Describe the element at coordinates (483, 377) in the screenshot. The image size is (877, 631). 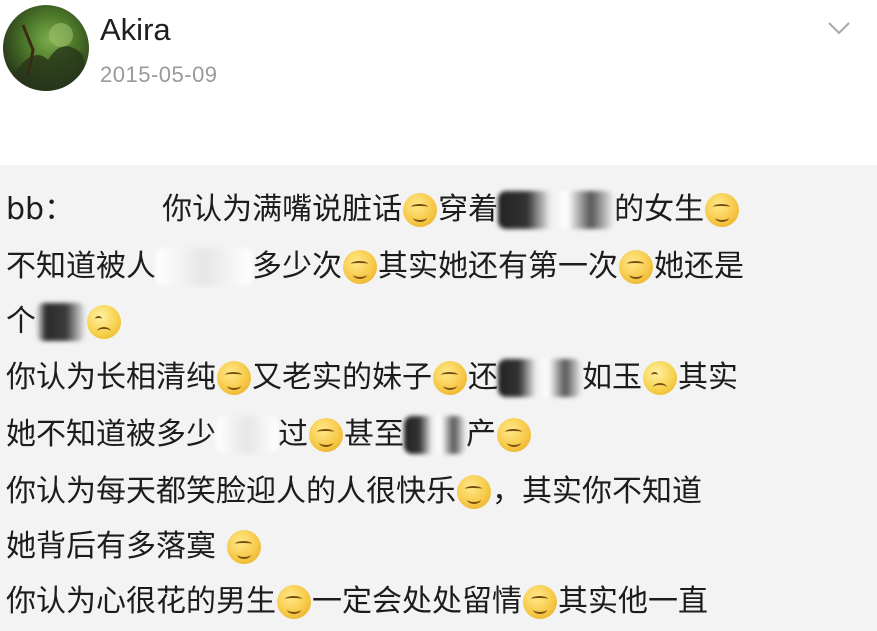
I see `text-segment: 还` at that location.